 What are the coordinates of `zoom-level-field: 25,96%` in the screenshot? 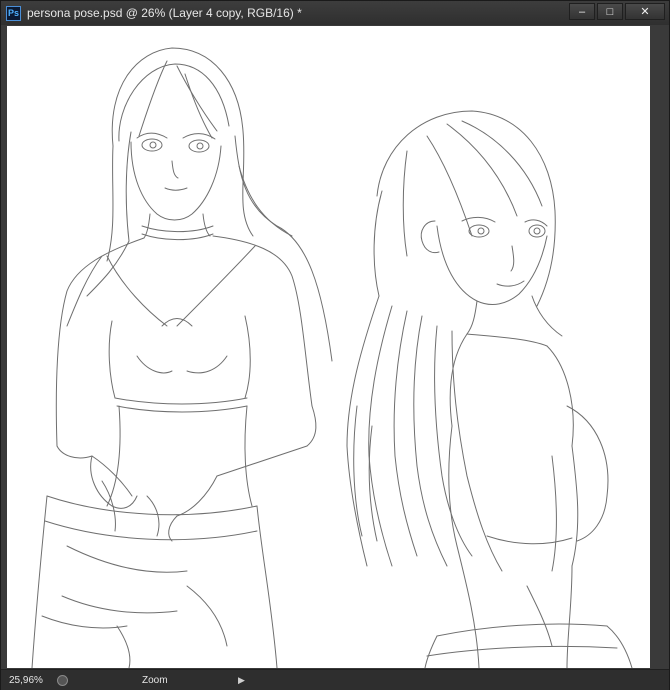 It's located at (28, 680).